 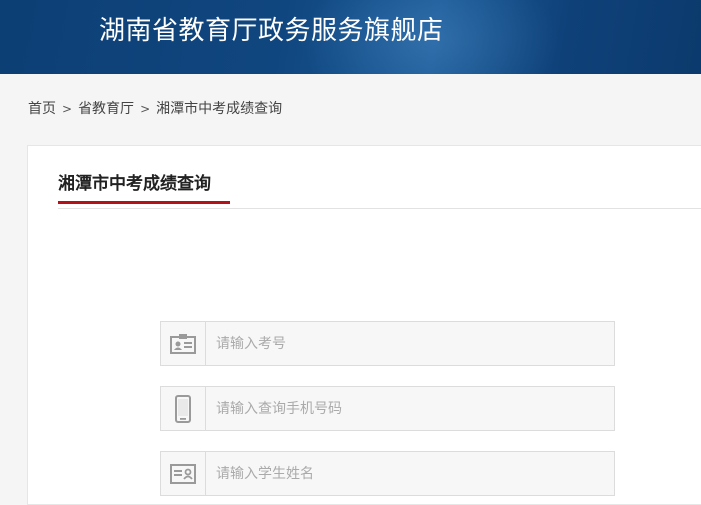 What do you see at coordinates (42, 109) in the screenshot?
I see `breadcrumb-home-link: 首页` at bounding box center [42, 109].